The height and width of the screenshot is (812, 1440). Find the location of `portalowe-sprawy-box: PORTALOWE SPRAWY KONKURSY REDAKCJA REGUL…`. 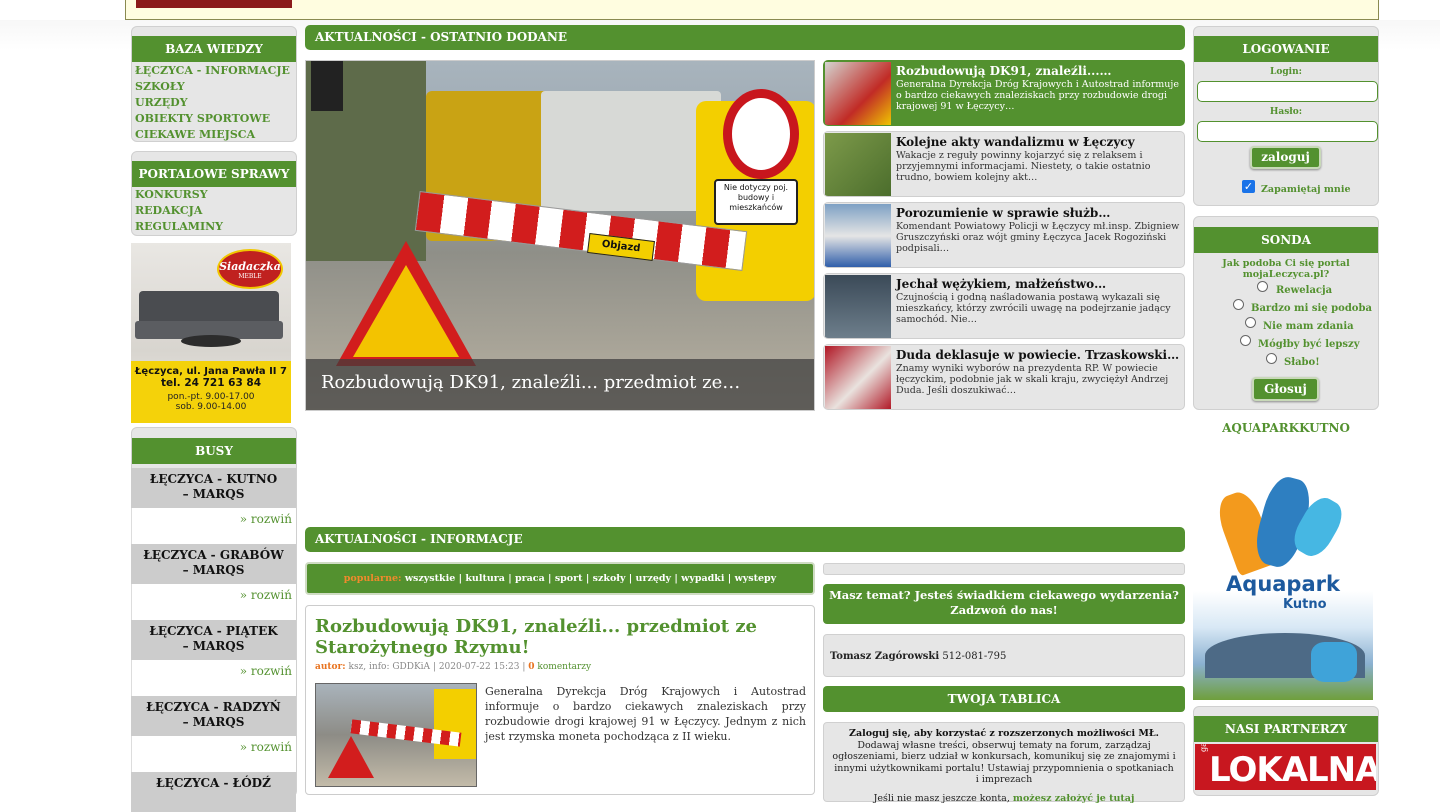

portalowe-sprawy-box: PORTALOWE SPRAWY KONKURSY REDAKCJA REGUL… is located at coordinates (214, 193).